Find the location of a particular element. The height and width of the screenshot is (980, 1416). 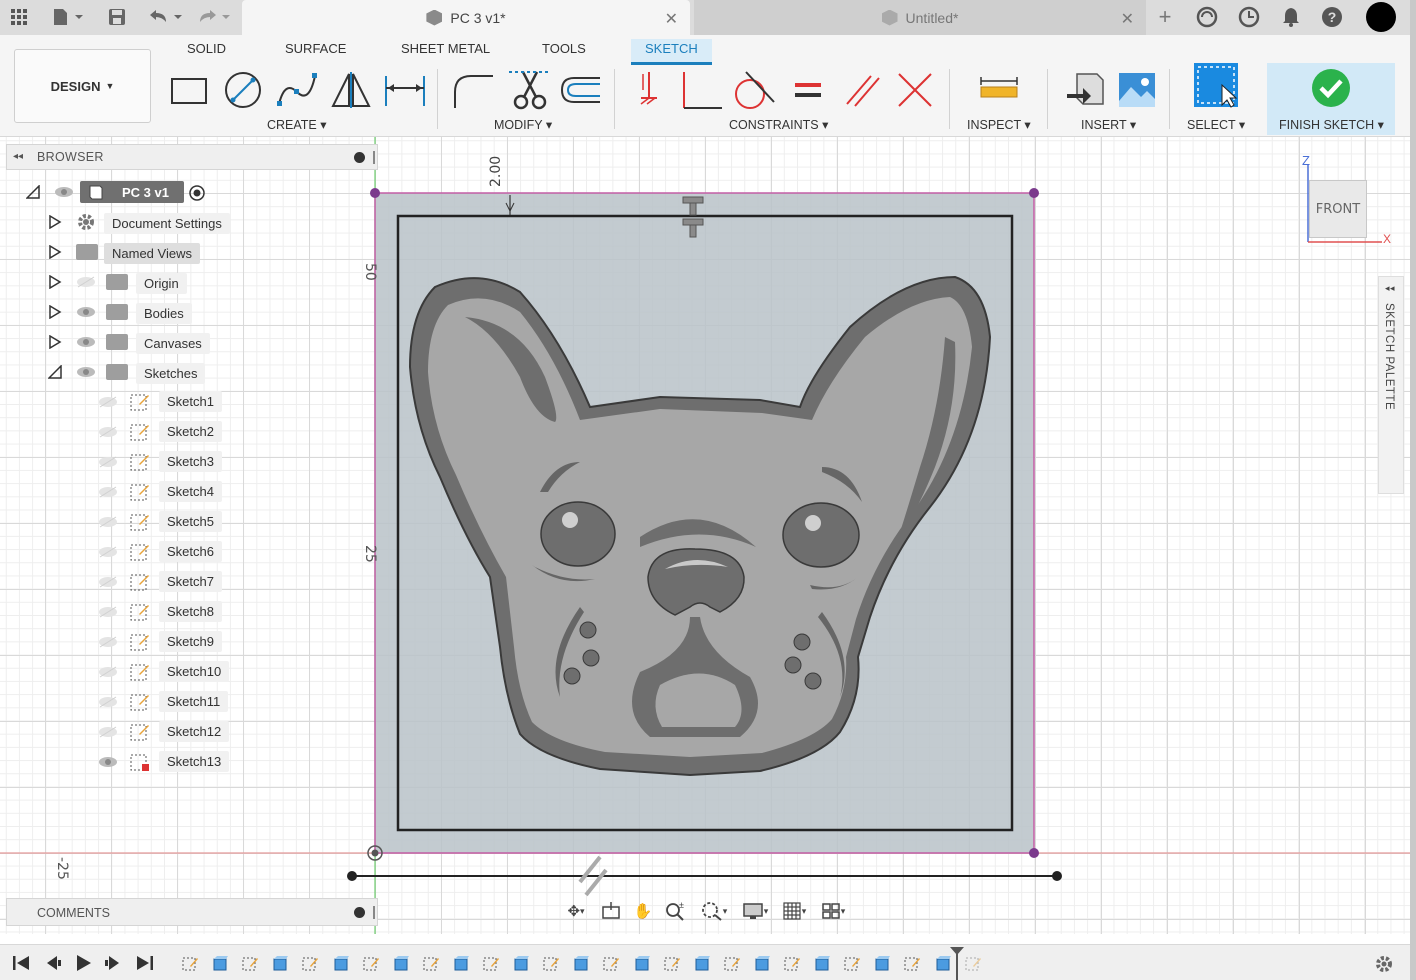

select-window-icon is located at coordinates (1215, 86).